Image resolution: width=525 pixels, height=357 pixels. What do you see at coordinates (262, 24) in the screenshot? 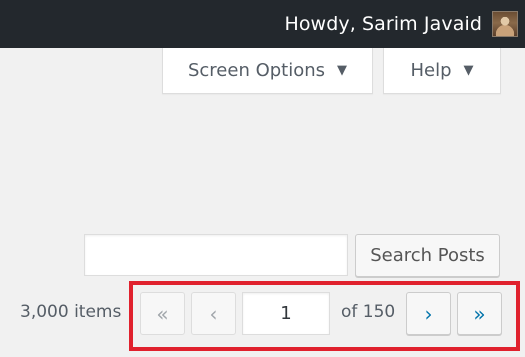
I see `admin-bar: Howdy, Sarim Javaid` at bounding box center [262, 24].